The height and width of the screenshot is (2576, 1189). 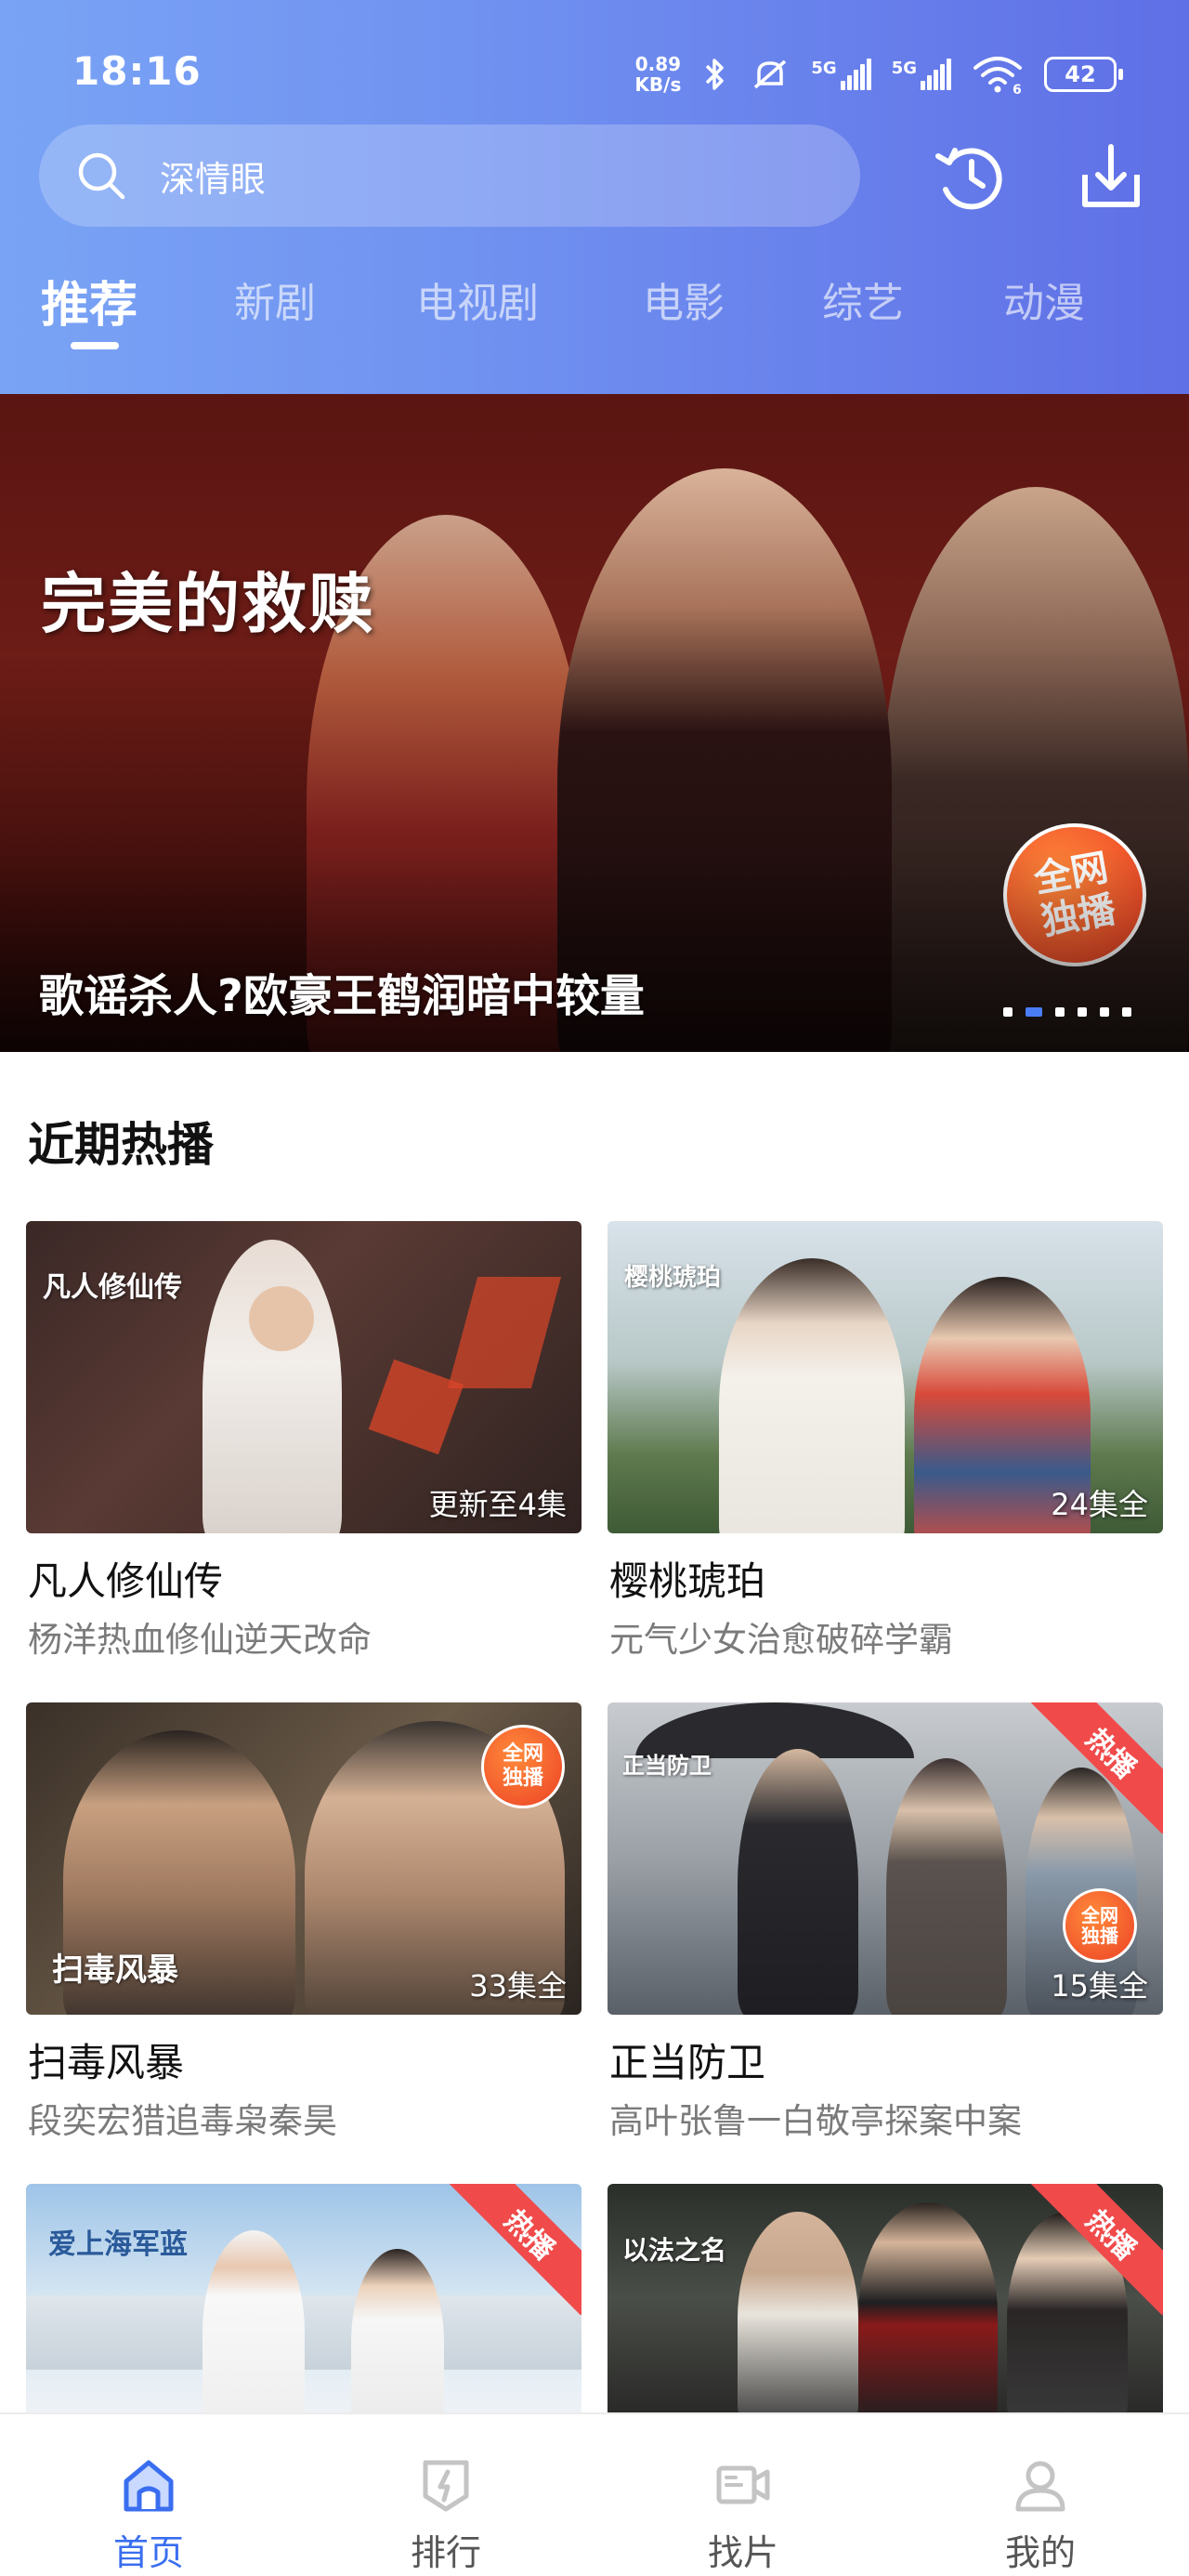 I want to click on show-card-haijun: 爱上海军蓝 热播, so click(x=304, y=2298).